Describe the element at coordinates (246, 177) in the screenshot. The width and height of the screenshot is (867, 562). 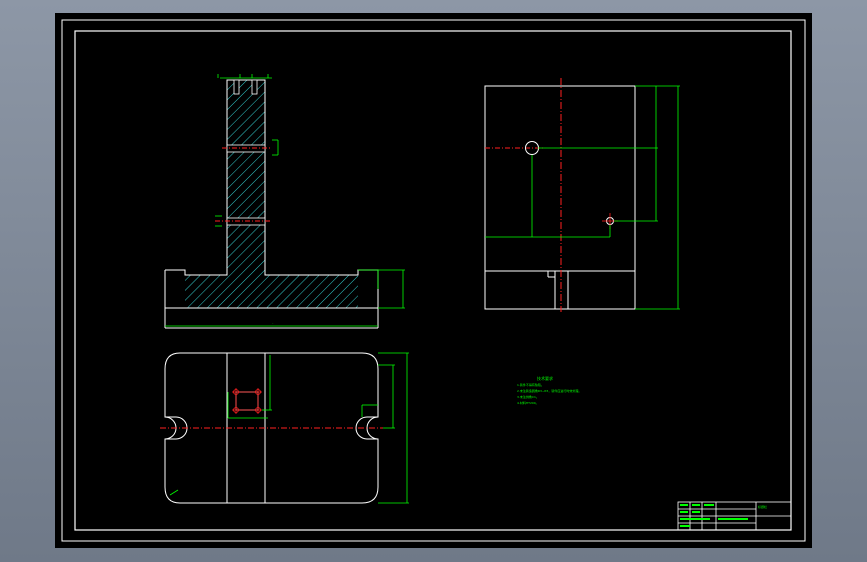
I see `section-hatch-column` at that location.